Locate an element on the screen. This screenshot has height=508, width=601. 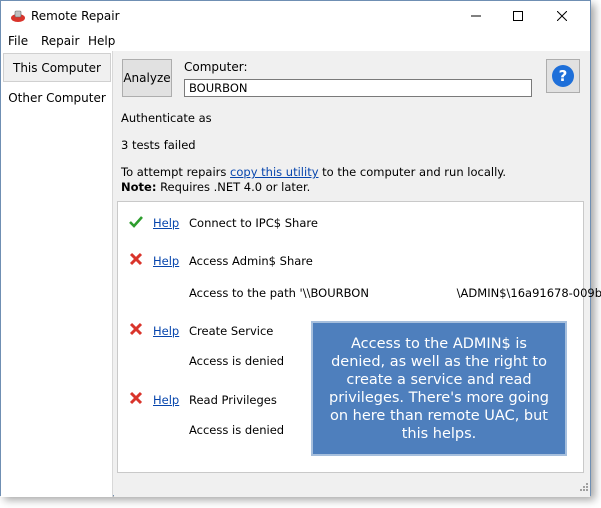
test-name-admin-share: Access Admin$ Share is located at coordinates (251, 261).